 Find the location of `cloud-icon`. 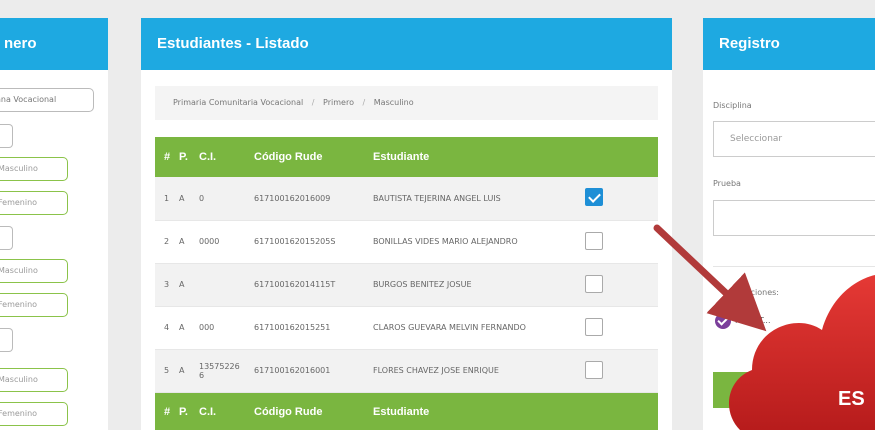

cloud-icon is located at coordinates (801, 352).